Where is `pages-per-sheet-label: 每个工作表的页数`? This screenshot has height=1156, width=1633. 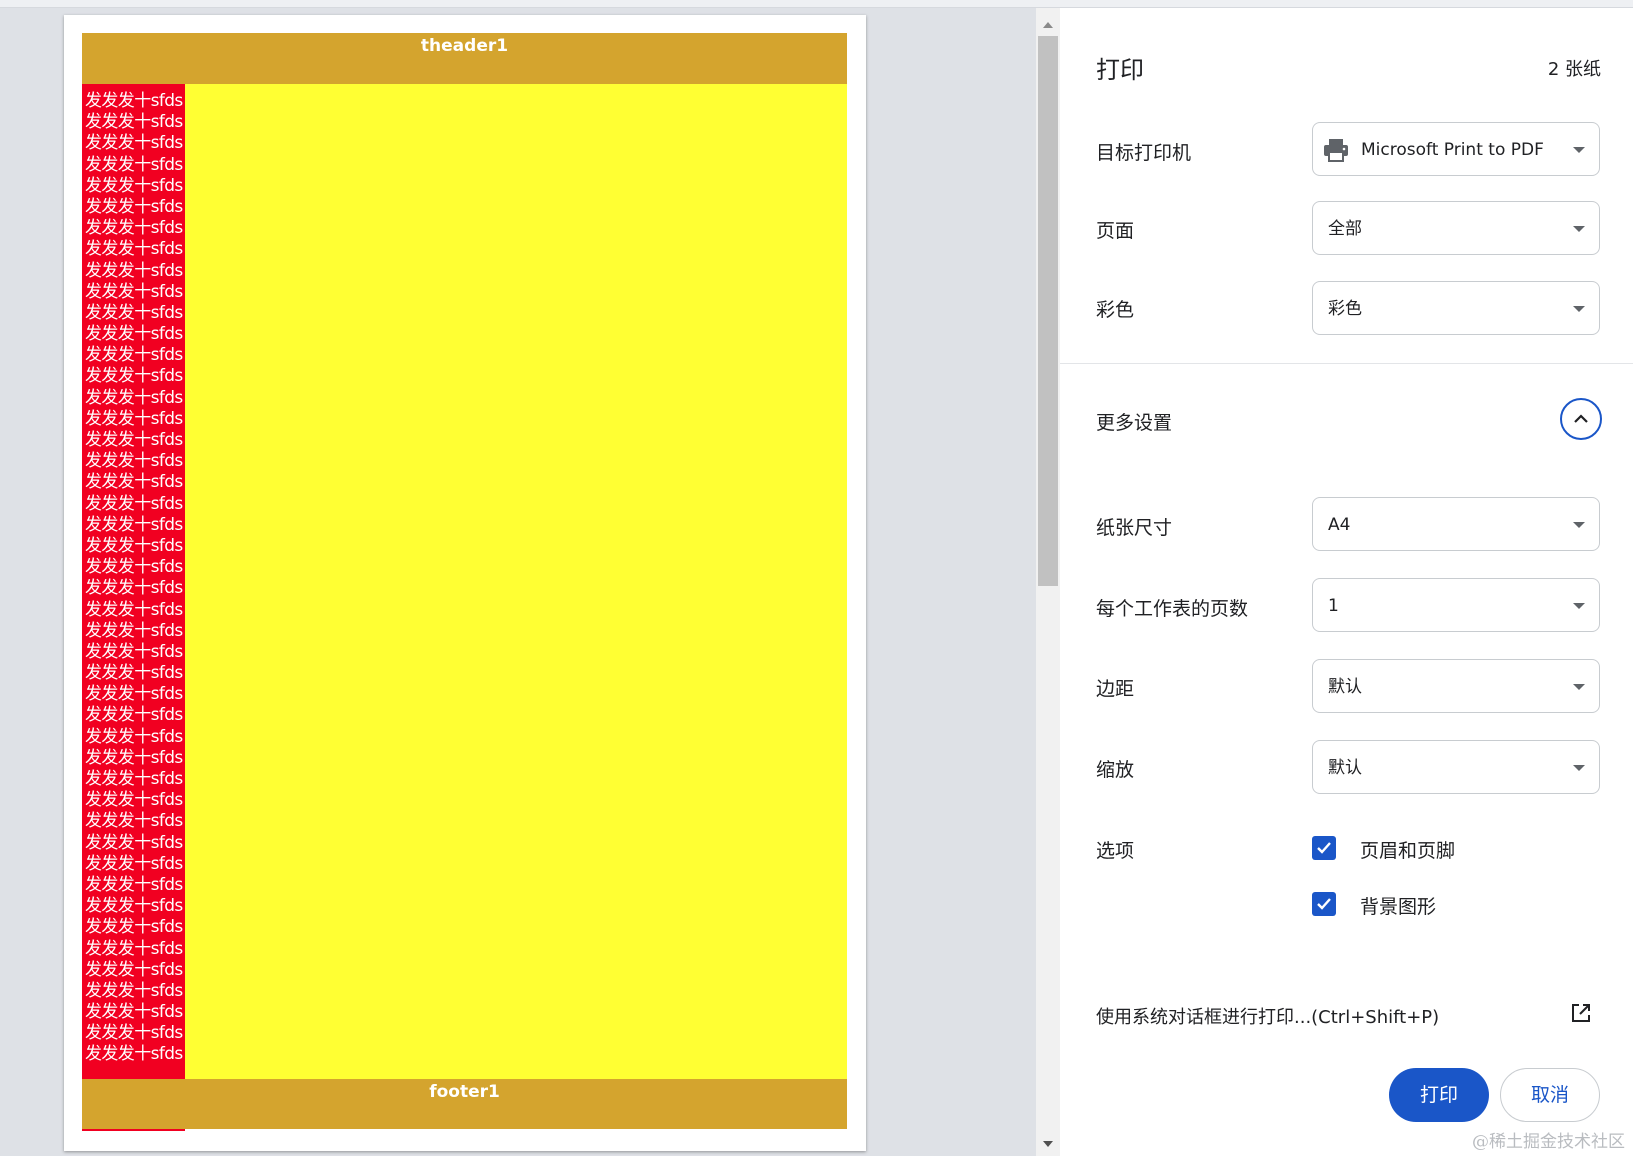
pages-per-sheet-label: 每个工作表的页数 is located at coordinates (1172, 609).